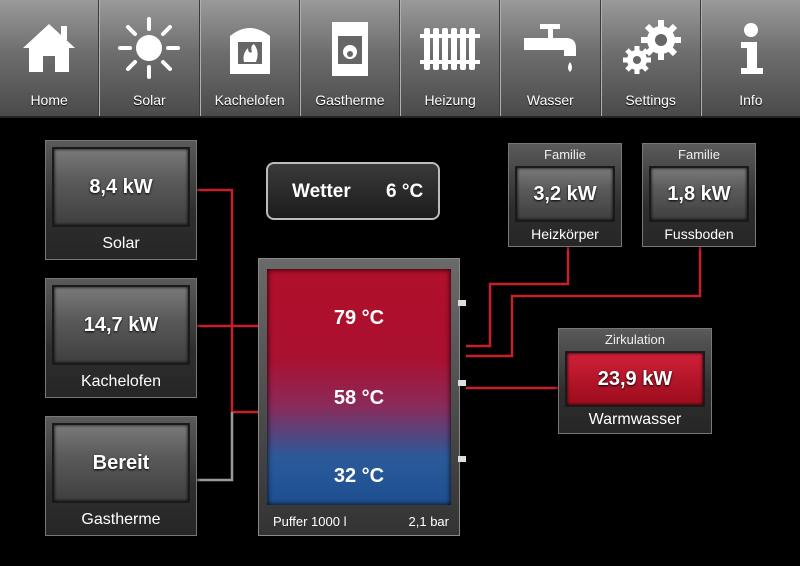 Image resolution: width=800 pixels, height=566 pixels. I want to click on gastherme-panel: Bereit Gastherme, so click(121, 476).